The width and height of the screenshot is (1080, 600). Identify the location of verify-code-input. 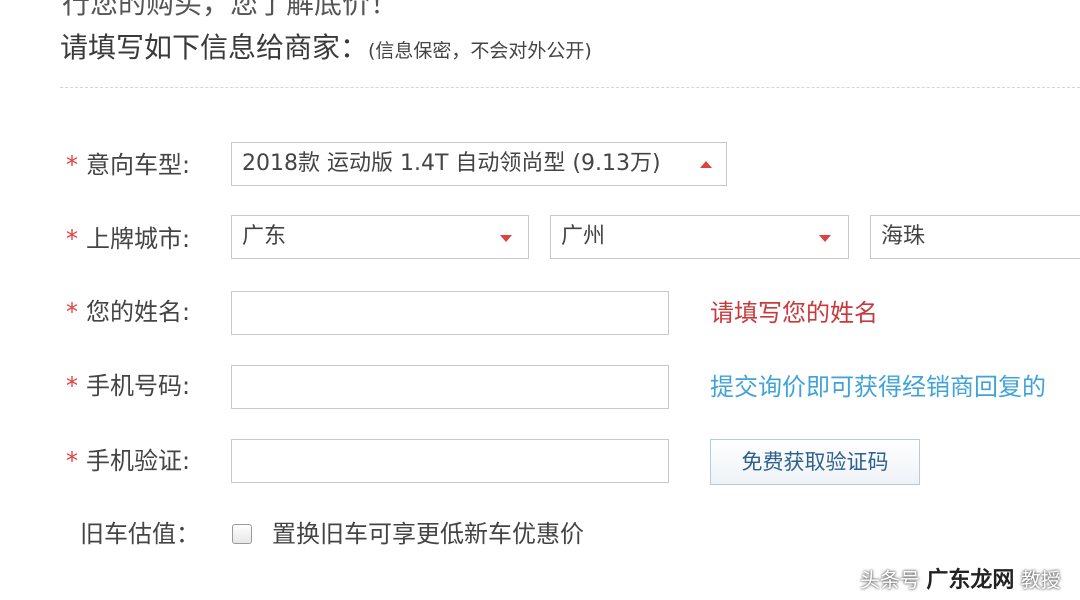
(450, 461).